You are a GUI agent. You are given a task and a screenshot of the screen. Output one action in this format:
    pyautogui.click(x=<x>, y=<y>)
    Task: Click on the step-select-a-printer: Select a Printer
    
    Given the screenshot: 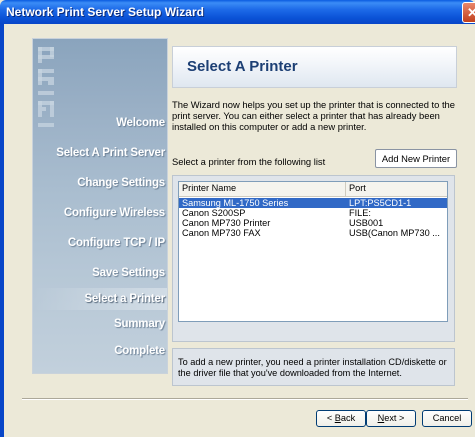 What is the action you would take?
    pyautogui.click(x=124, y=299)
    